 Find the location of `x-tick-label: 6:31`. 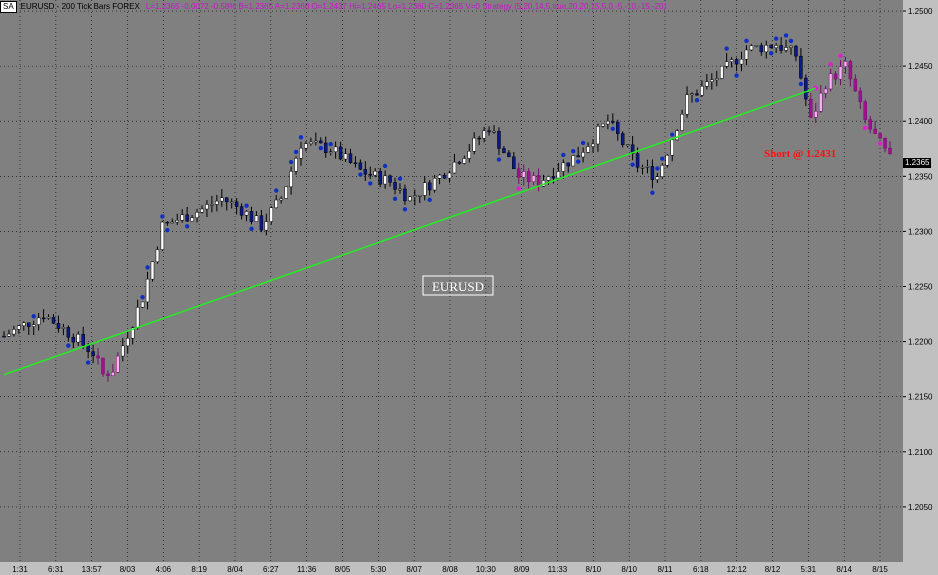

x-tick-label: 6:31 is located at coordinates (56, 569).